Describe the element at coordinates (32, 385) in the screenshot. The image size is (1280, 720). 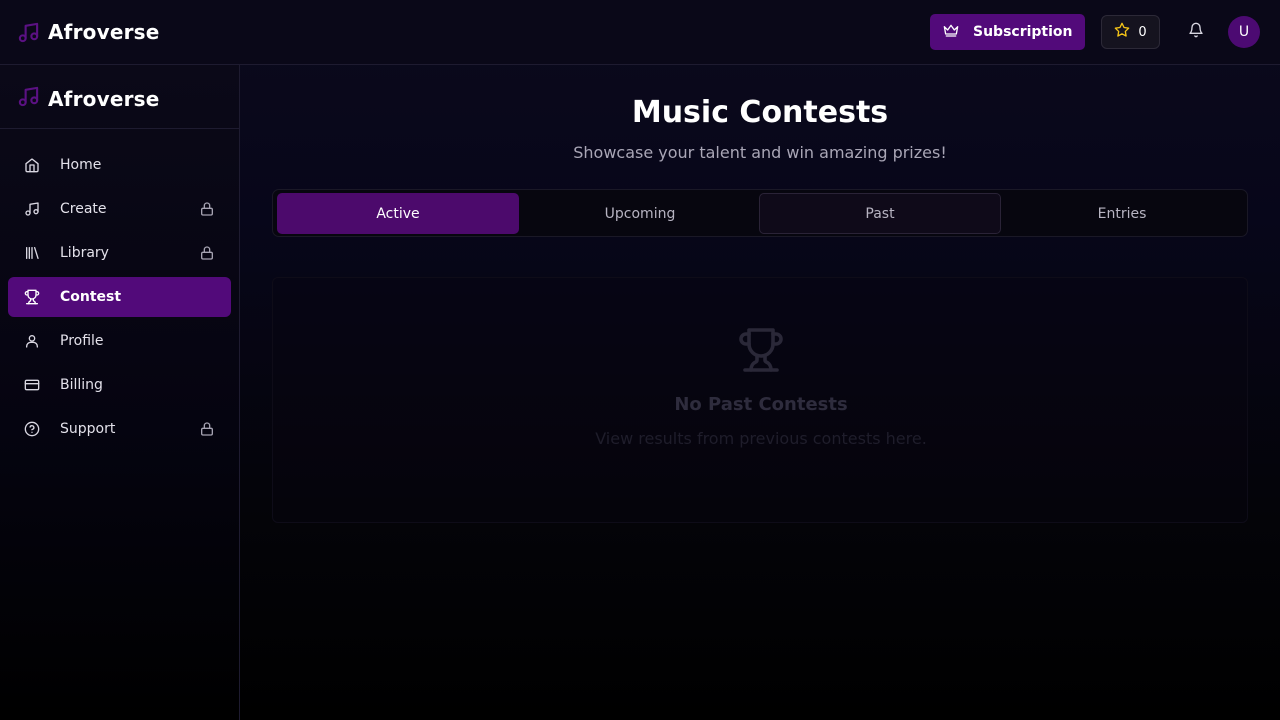
I see `credit-card-icon` at that location.